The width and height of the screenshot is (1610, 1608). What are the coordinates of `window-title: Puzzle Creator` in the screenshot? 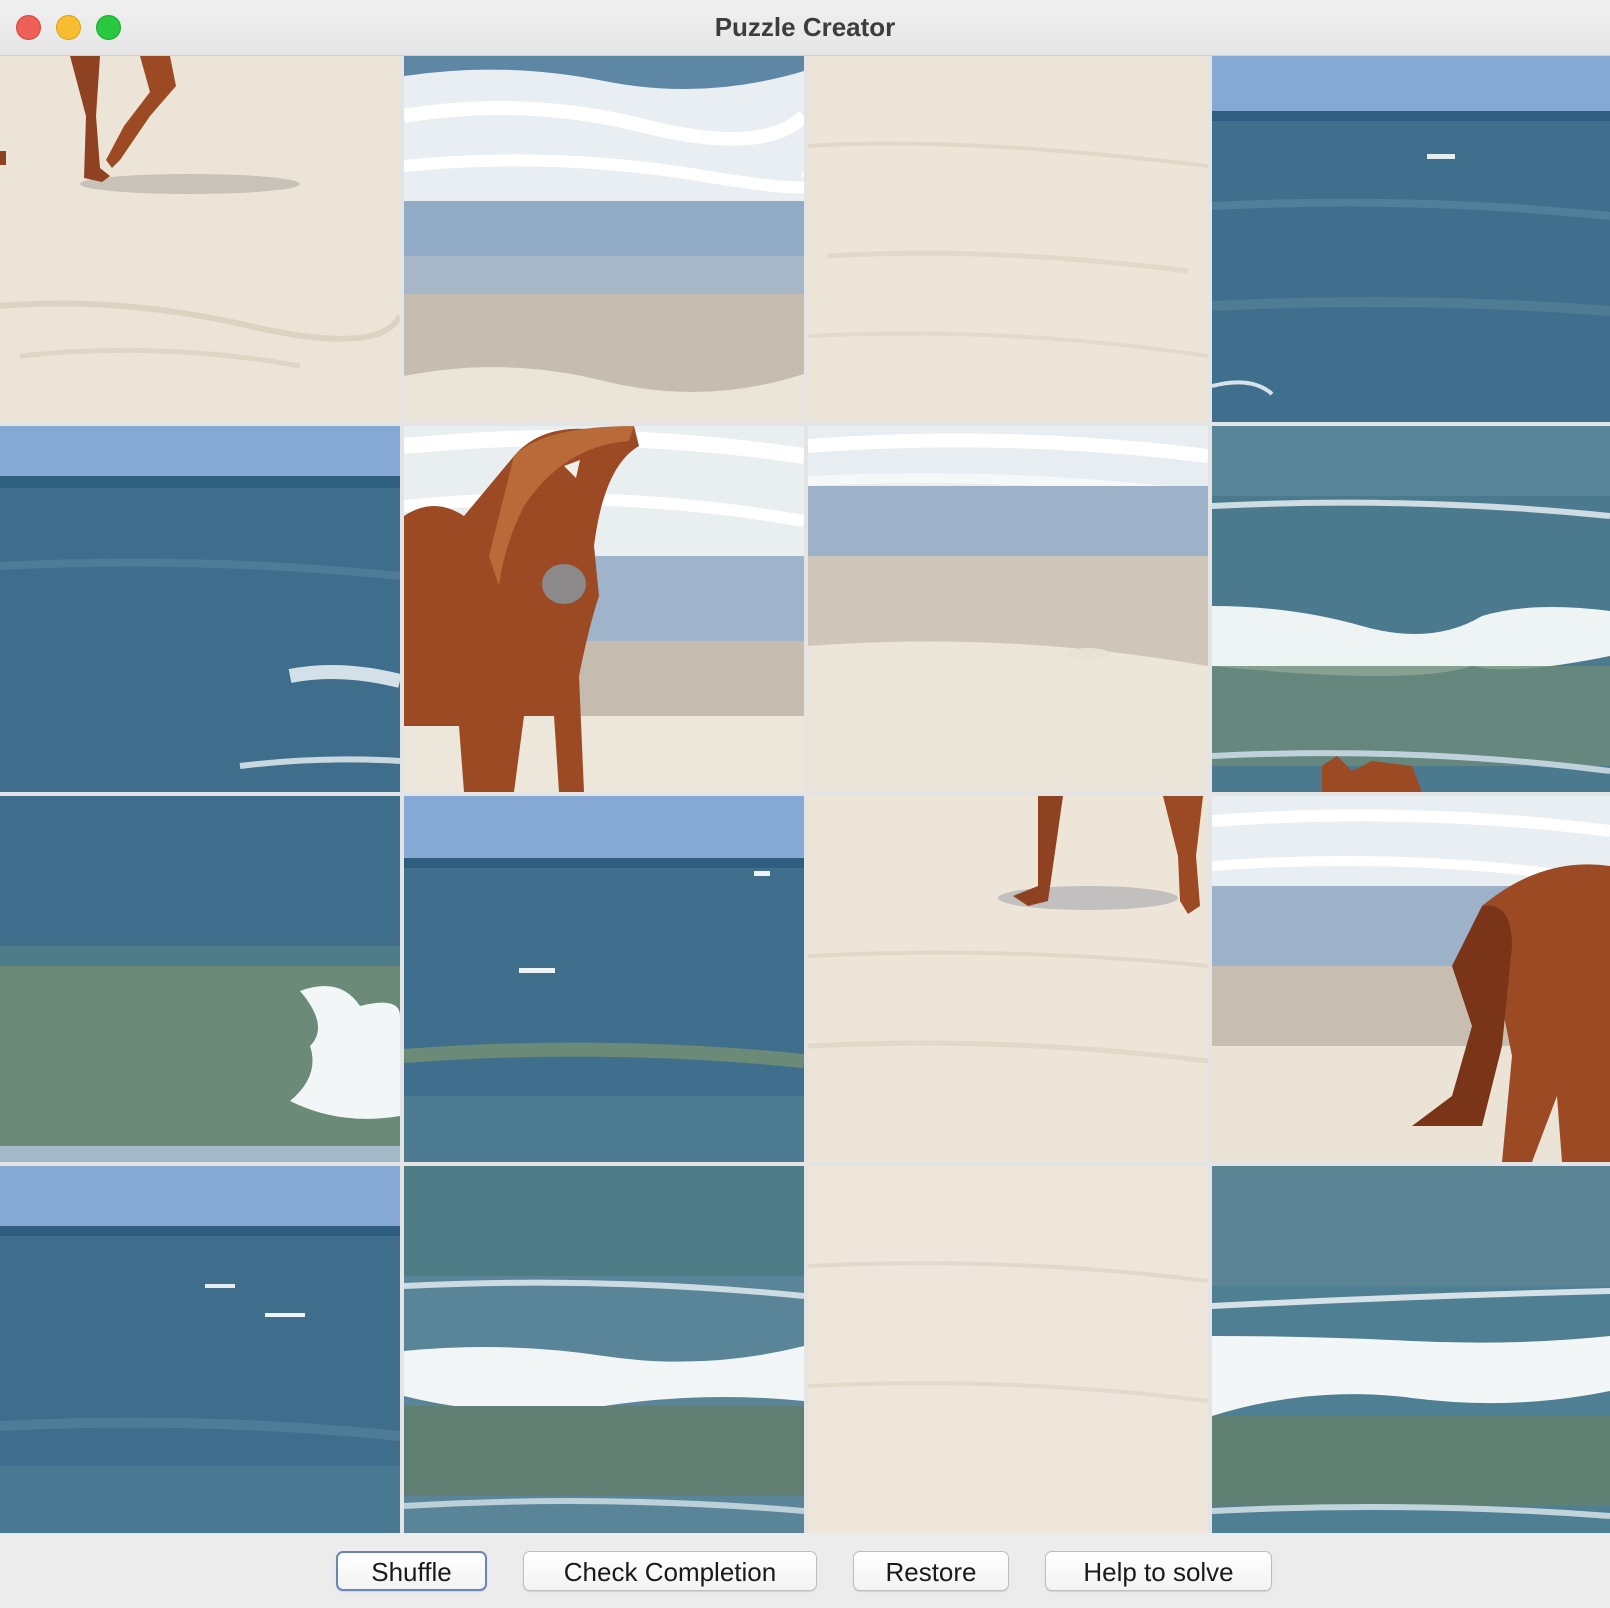 It's located at (805, 27).